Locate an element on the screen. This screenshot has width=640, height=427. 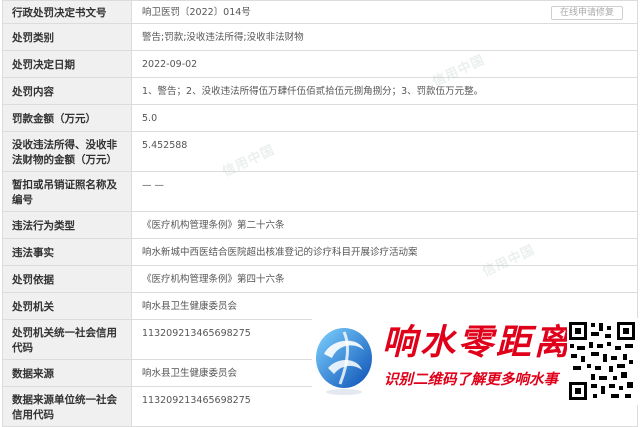
table-row: 处罚类别 警告;罚款;没收违法所得;没收非法财物 is located at coordinates (320, 37).